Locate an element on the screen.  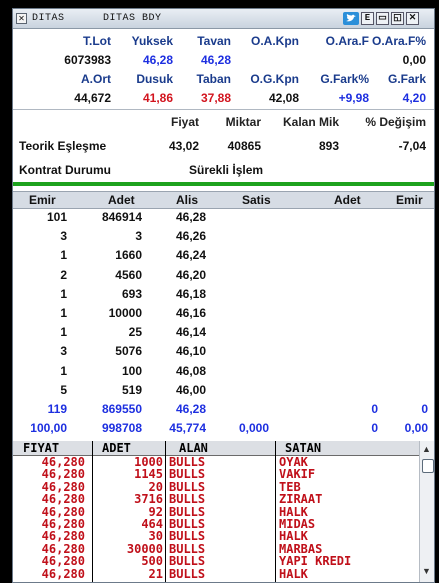
depth-cell-emir2: 0 is located at coordinates (424, 409).